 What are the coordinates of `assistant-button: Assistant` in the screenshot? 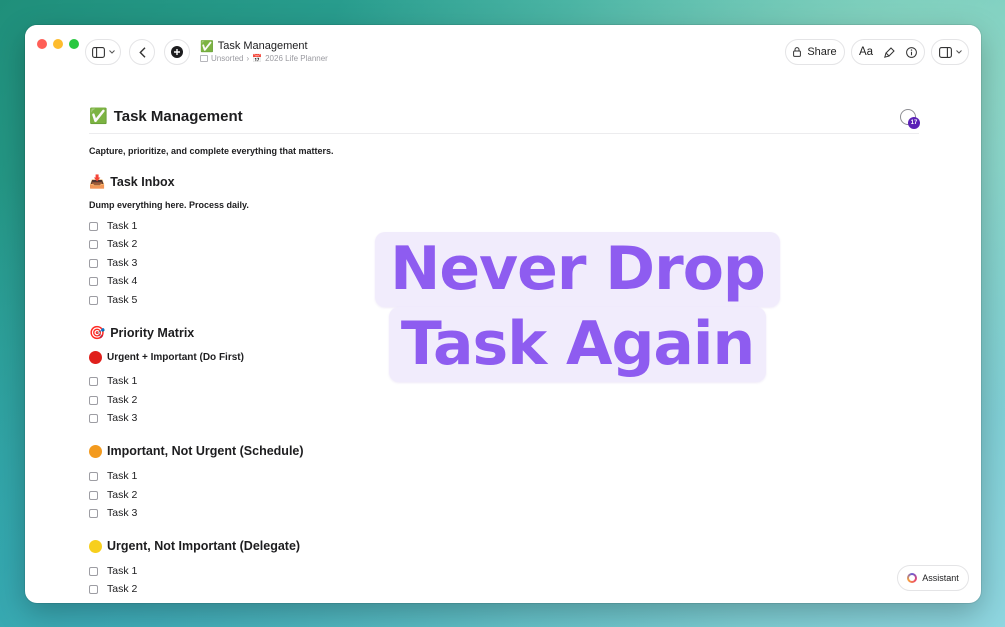 It's located at (933, 578).